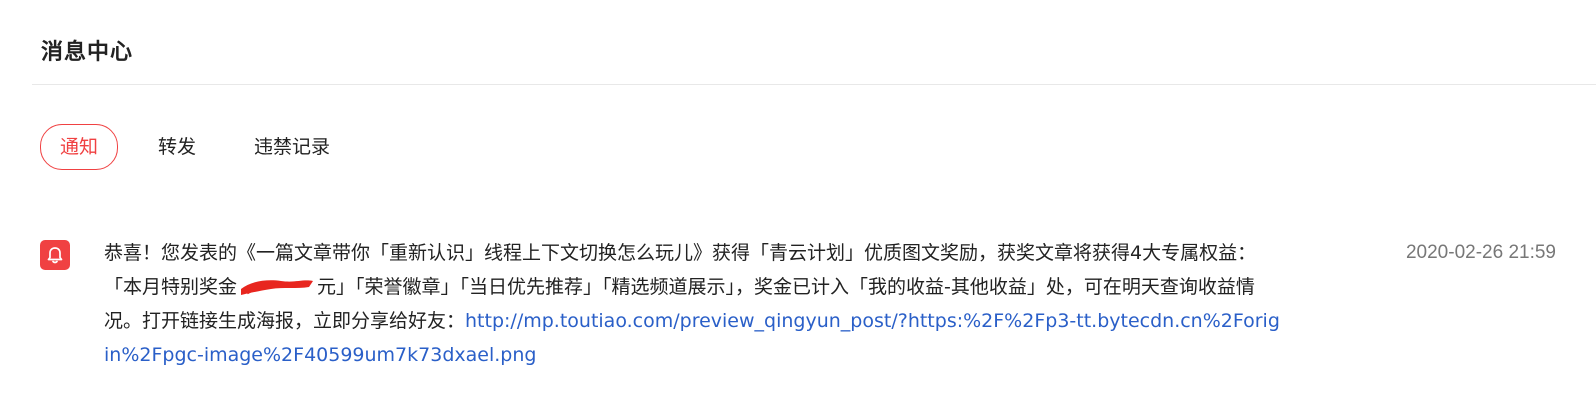 The height and width of the screenshot is (402, 1596). I want to click on bell-icon, so click(55, 255).